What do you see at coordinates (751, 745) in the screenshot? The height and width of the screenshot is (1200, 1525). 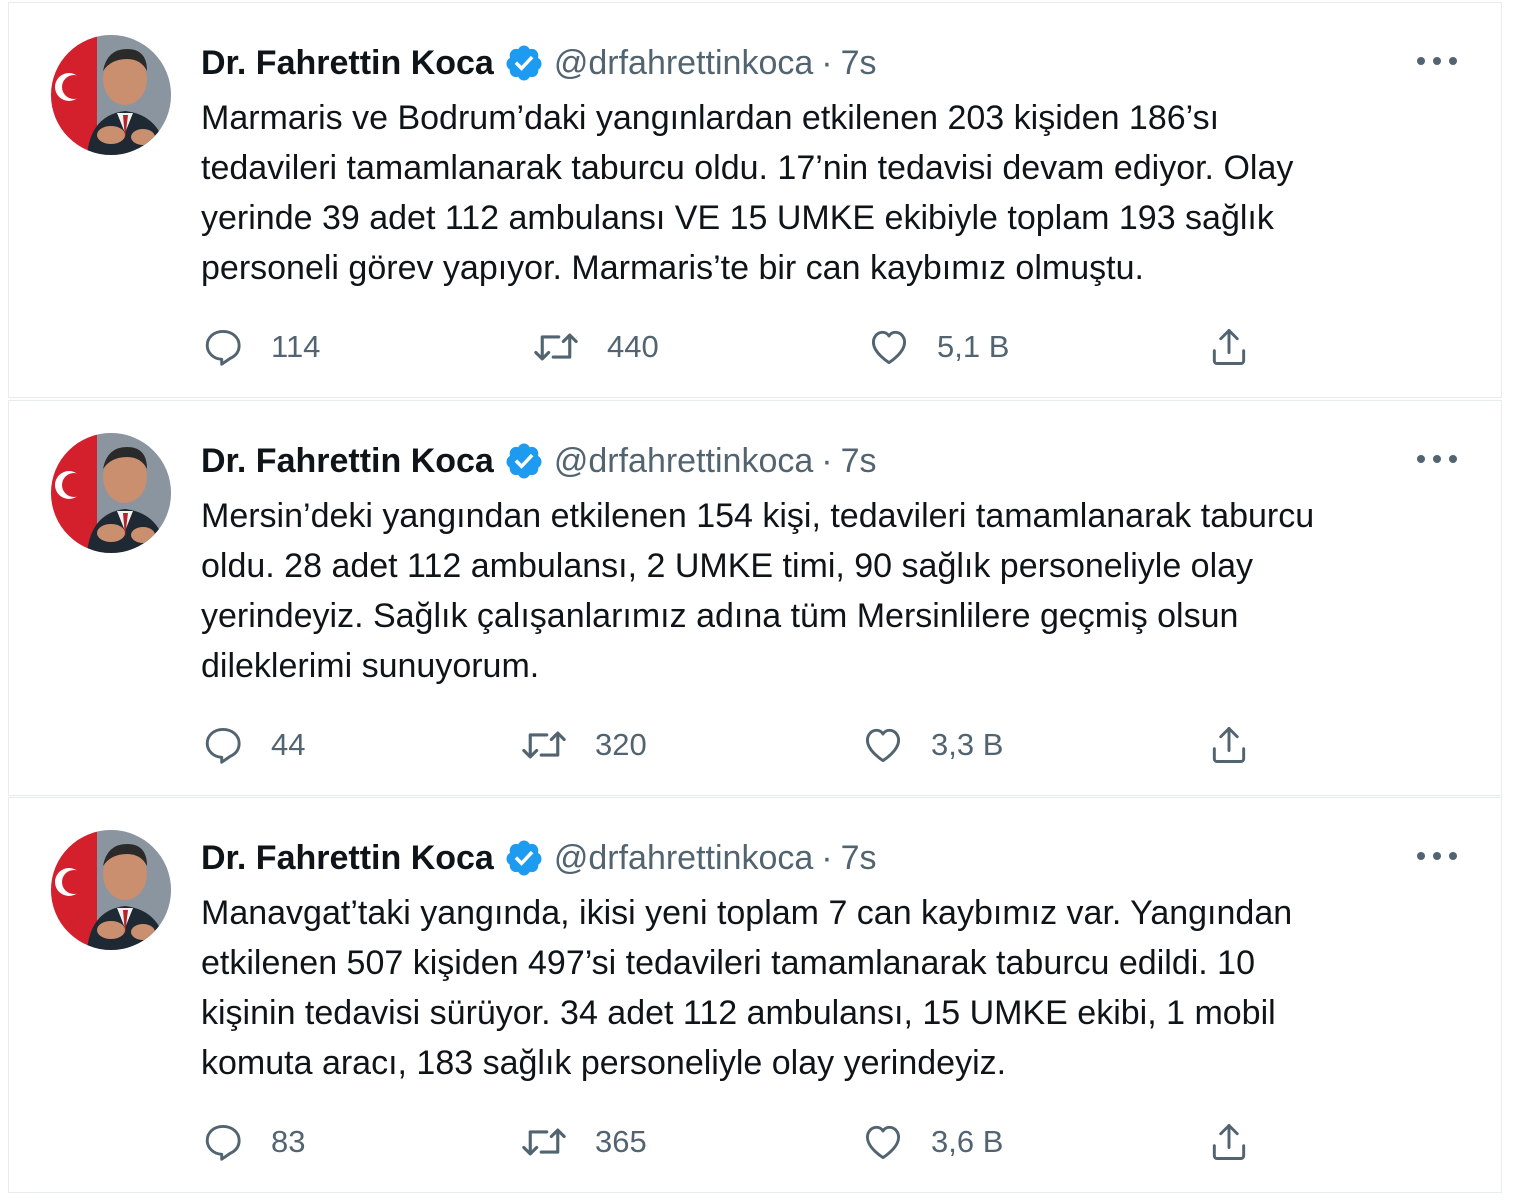 I see `tweet-actions: 44 320 3,3 B` at bounding box center [751, 745].